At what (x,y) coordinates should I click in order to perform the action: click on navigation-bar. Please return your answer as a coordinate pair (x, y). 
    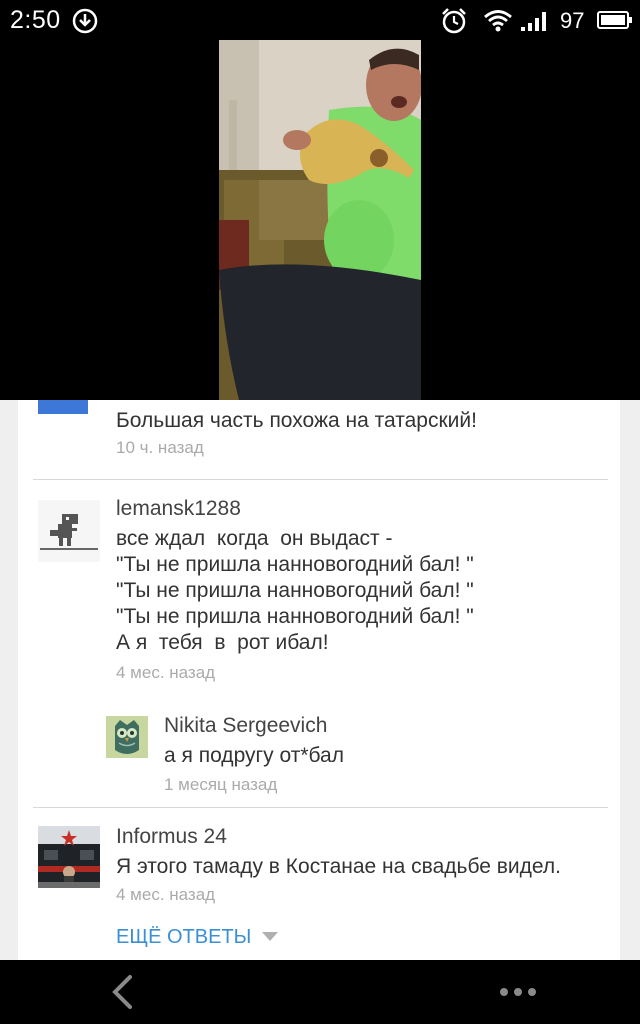
    Looking at the image, I should click on (320, 992).